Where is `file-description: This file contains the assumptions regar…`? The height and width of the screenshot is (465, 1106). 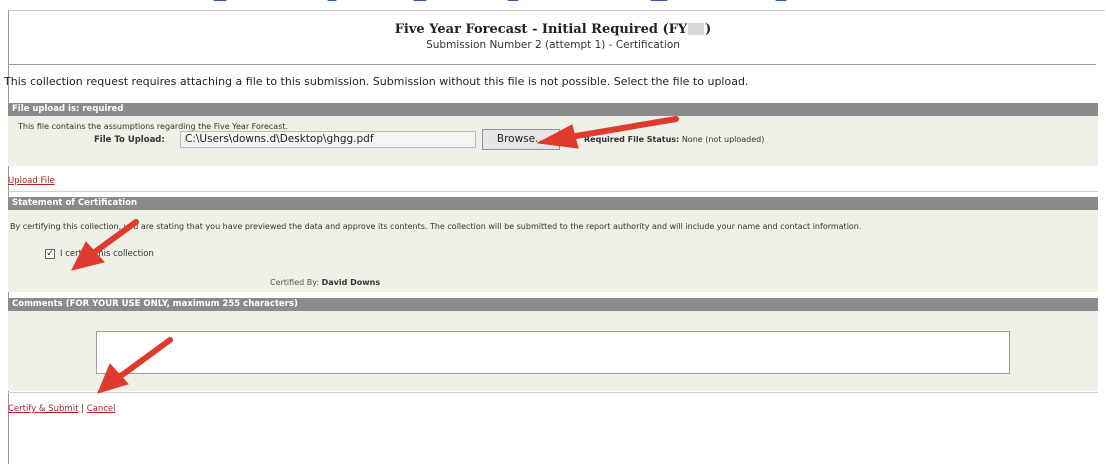 file-description: This file contains the assumptions regar… is located at coordinates (153, 126).